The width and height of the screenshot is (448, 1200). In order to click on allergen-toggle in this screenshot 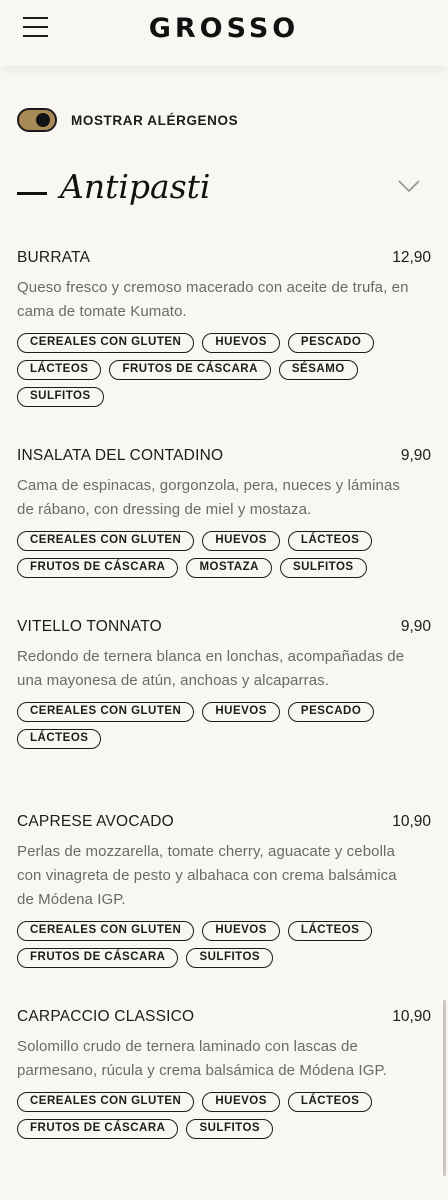, I will do `click(37, 120)`.